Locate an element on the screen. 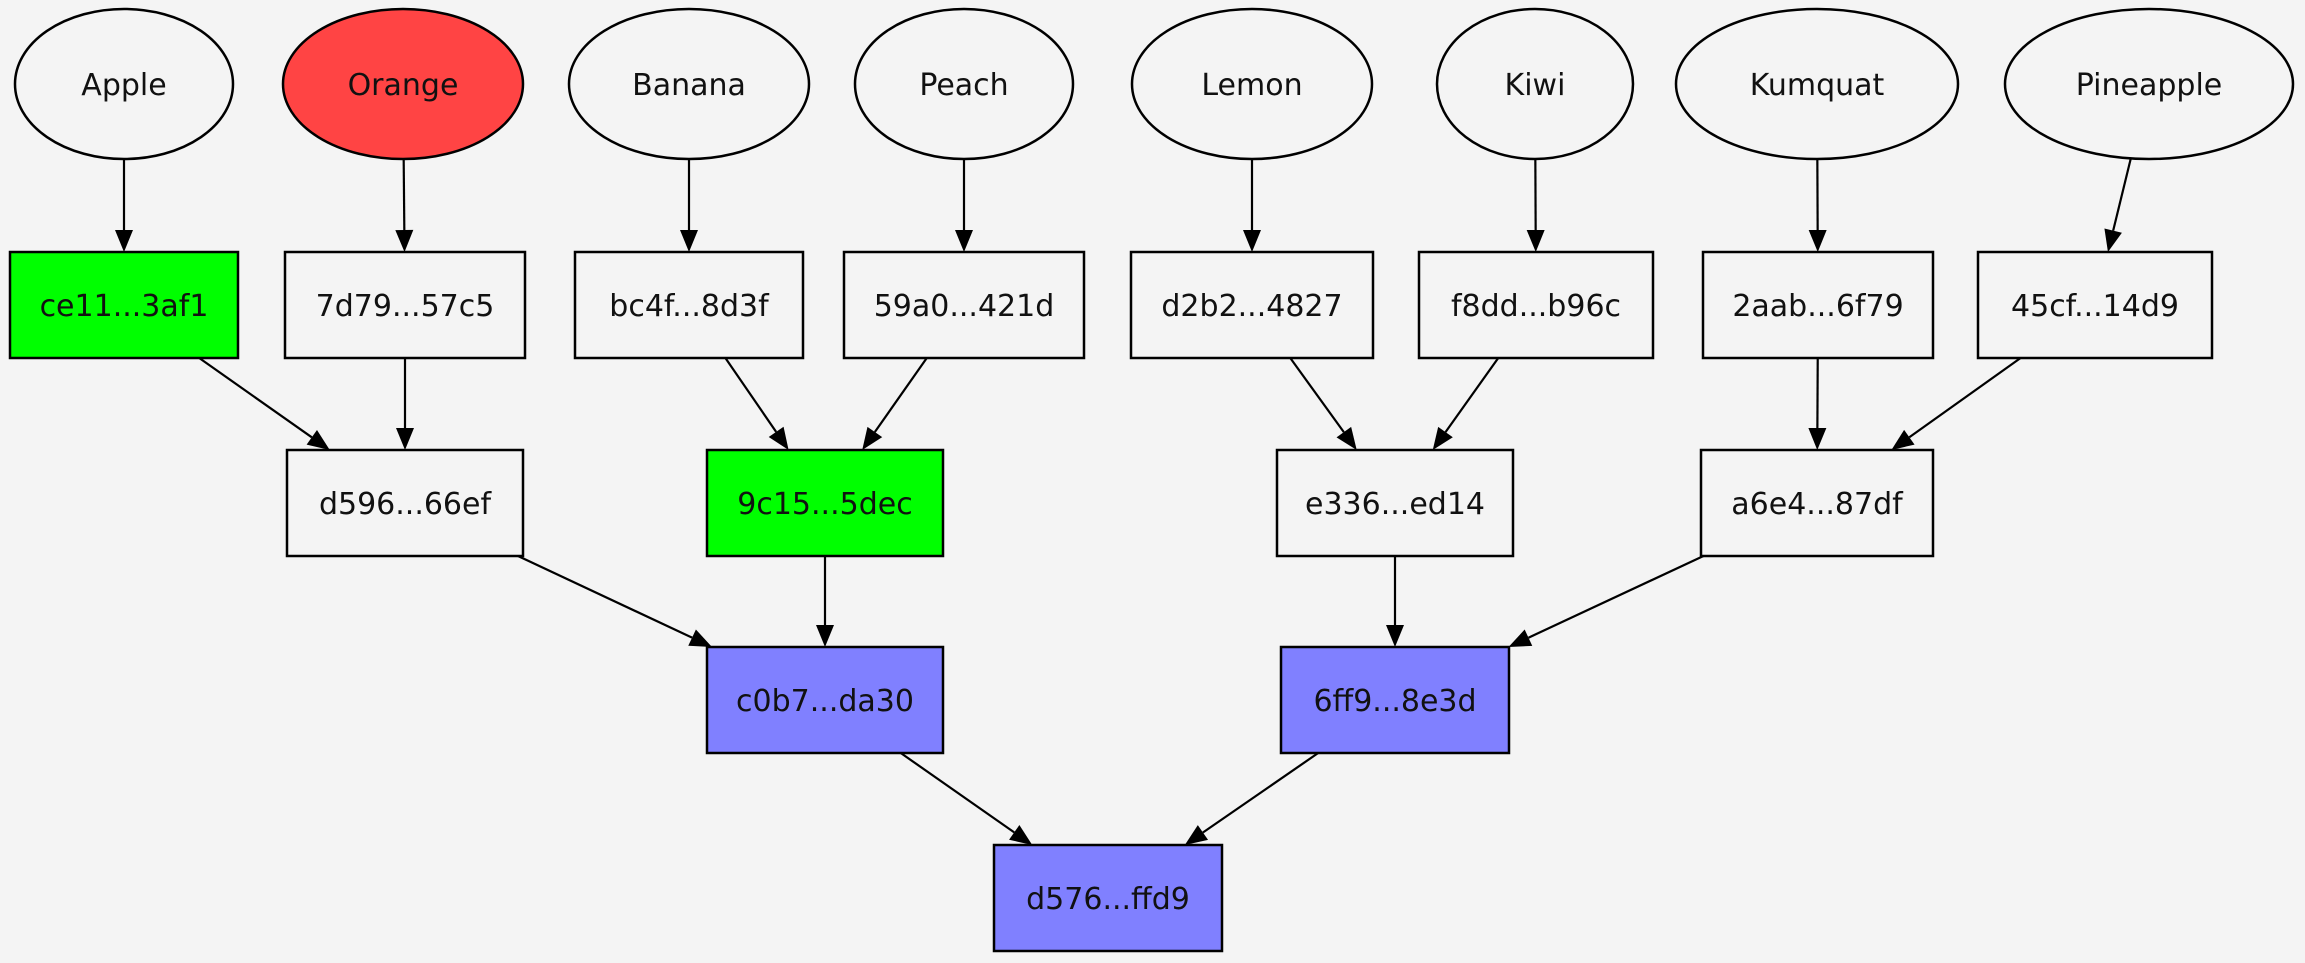  node-label: e336...ed14 is located at coordinates (1395, 504).